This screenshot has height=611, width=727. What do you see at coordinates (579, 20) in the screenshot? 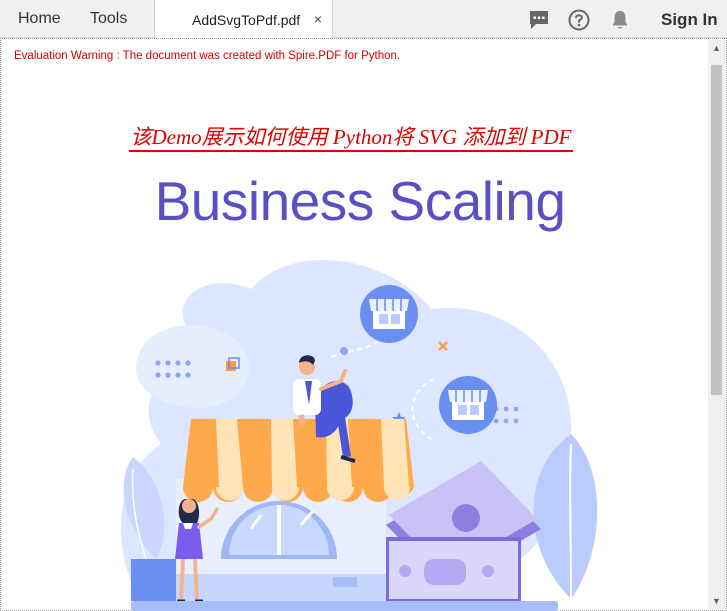
I see `help-icon` at bounding box center [579, 20].